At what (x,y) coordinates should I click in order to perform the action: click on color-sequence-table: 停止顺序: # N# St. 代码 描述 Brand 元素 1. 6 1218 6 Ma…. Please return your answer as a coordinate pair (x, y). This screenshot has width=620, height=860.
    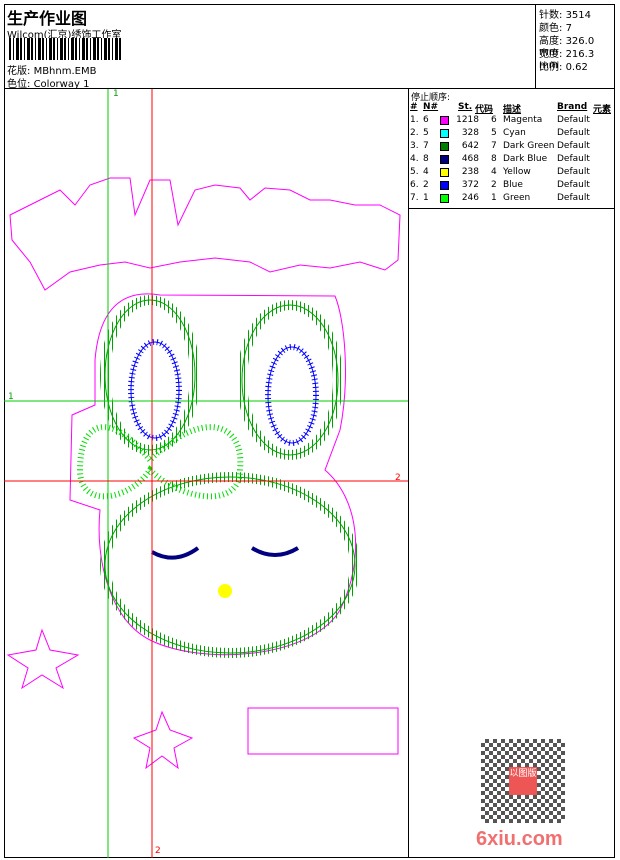
    Looking at the image, I should click on (512, 149).